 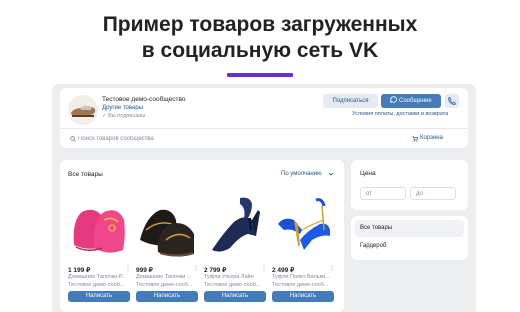 I want to click on product-price: 1 199 ₽, so click(x=79, y=270).